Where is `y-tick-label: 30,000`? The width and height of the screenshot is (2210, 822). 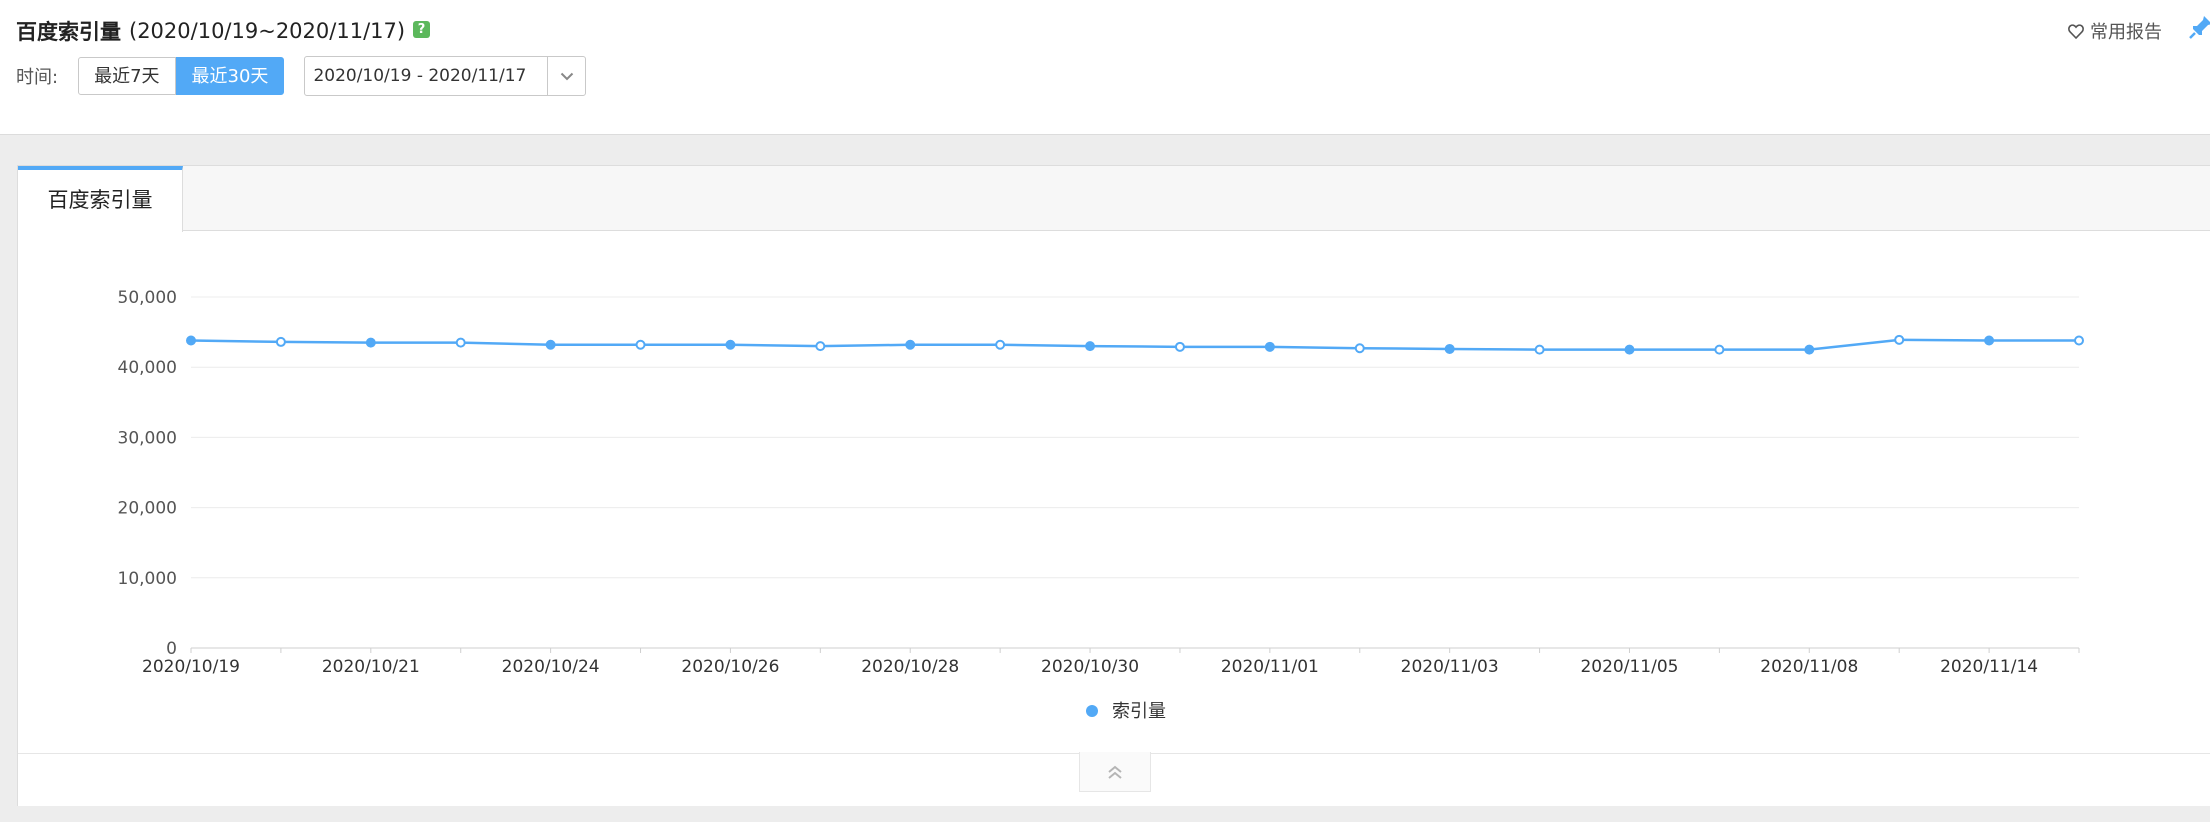
y-tick-label: 30,000 is located at coordinates (147, 438).